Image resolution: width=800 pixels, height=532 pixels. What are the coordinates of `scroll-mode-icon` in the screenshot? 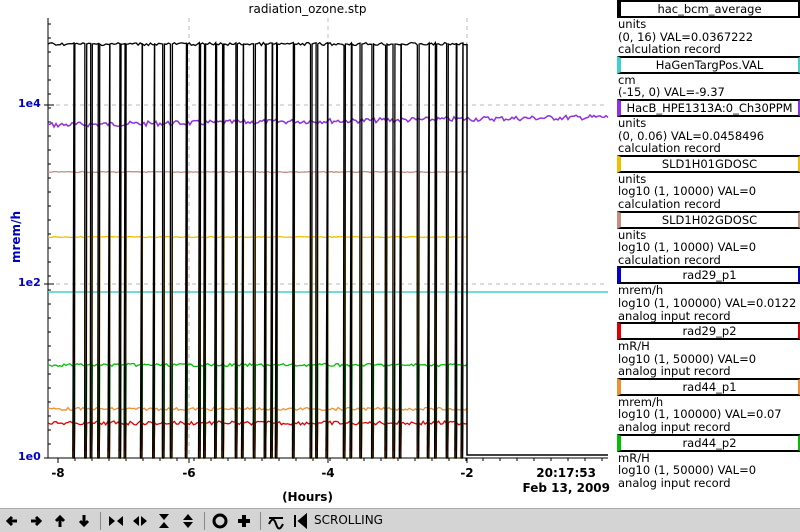 It's located at (300, 521).